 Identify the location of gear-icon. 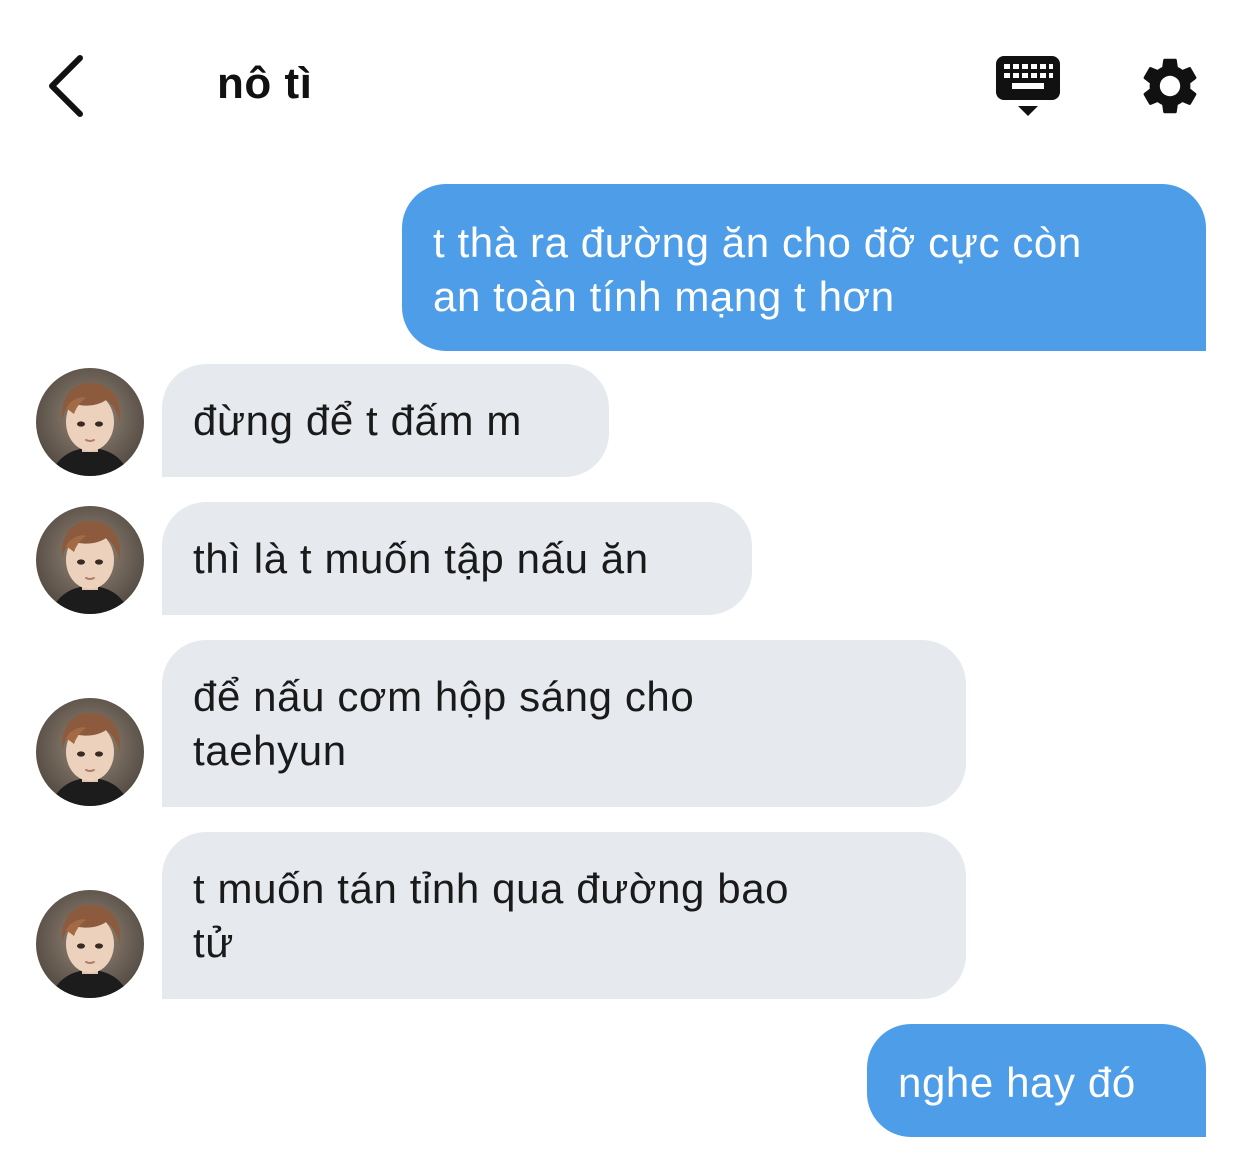
(1170, 86).